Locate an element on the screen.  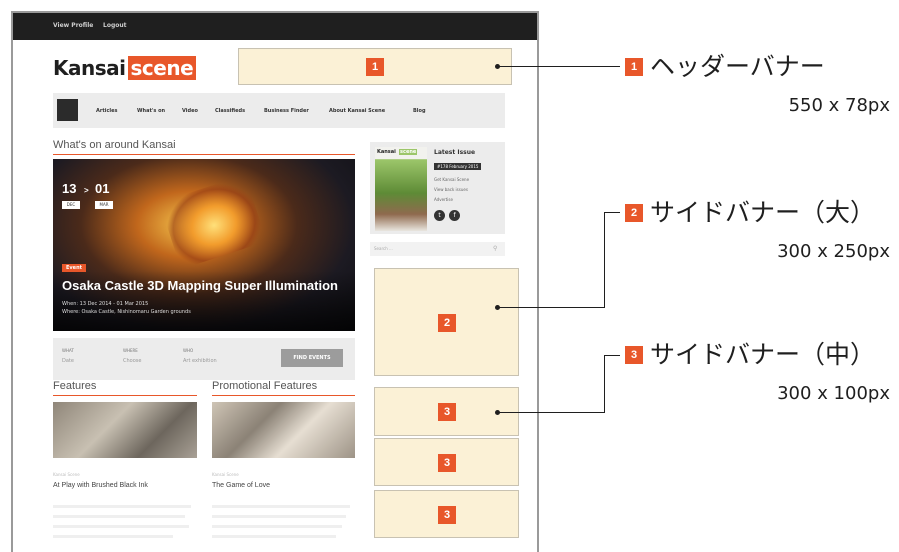
event-start-day: 13 is located at coordinates (69, 188).